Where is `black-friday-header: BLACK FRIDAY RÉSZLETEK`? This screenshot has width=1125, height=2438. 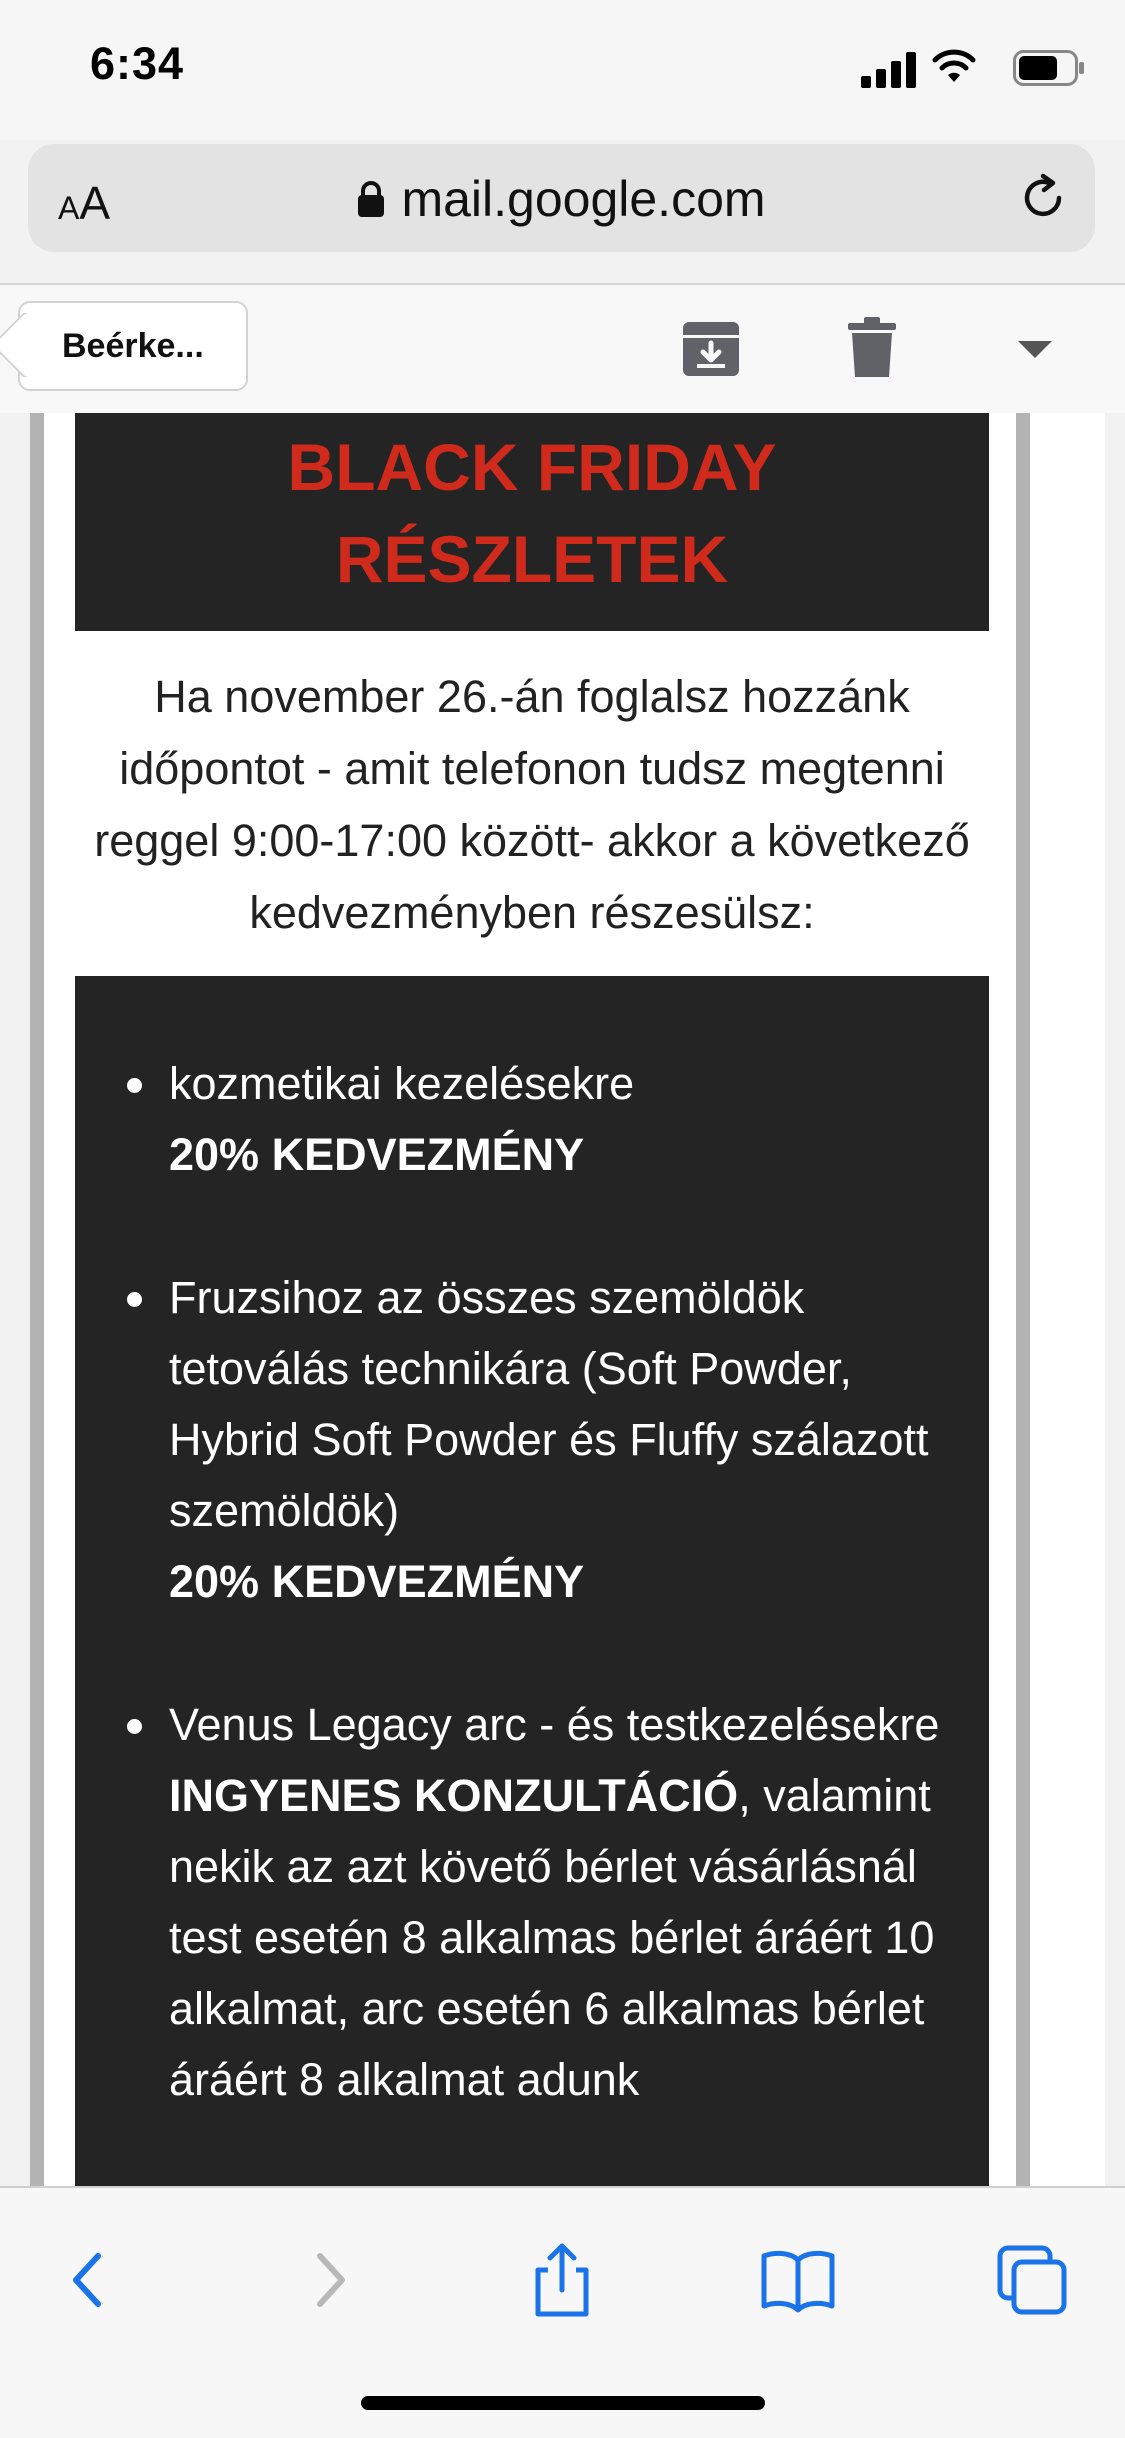 black-friday-header: BLACK FRIDAY RÉSZLETEK is located at coordinates (532, 522).